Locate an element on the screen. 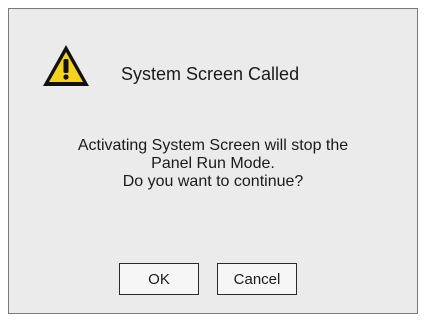 Image resolution: width=426 pixels, height=322 pixels. message-line: Panel Run Mode. is located at coordinates (213, 163).